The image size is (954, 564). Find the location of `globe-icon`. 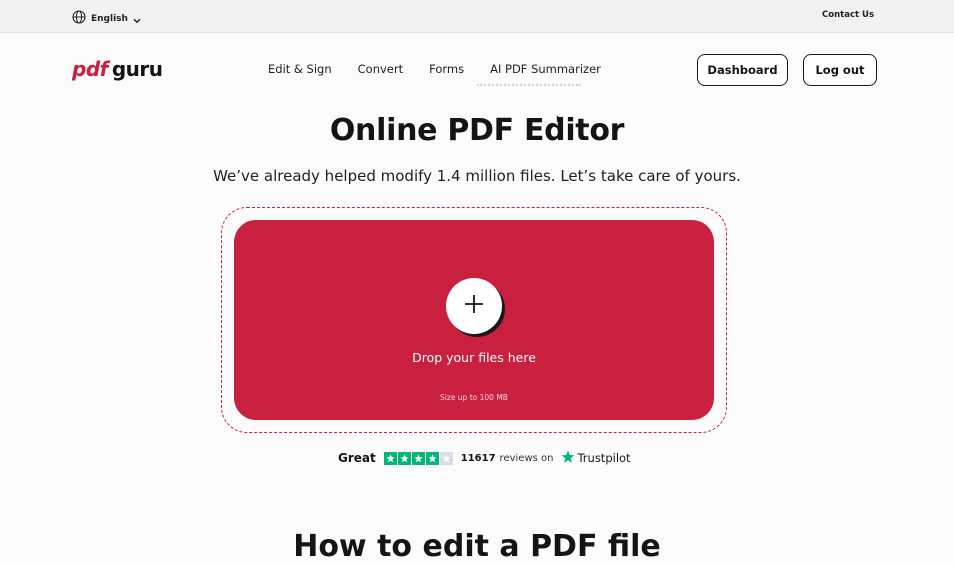

globe-icon is located at coordinates (79, 18).